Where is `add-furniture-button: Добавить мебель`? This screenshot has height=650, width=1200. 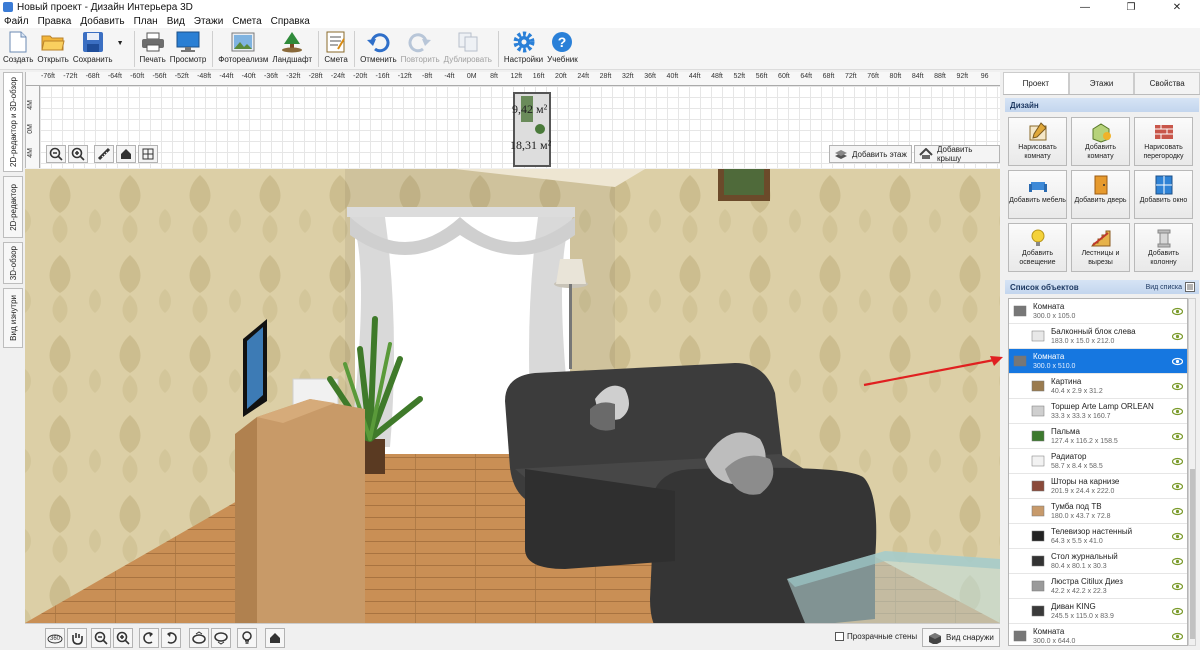
add-furniture-button: Добавить мебель is located at coordinates (1037, 194).